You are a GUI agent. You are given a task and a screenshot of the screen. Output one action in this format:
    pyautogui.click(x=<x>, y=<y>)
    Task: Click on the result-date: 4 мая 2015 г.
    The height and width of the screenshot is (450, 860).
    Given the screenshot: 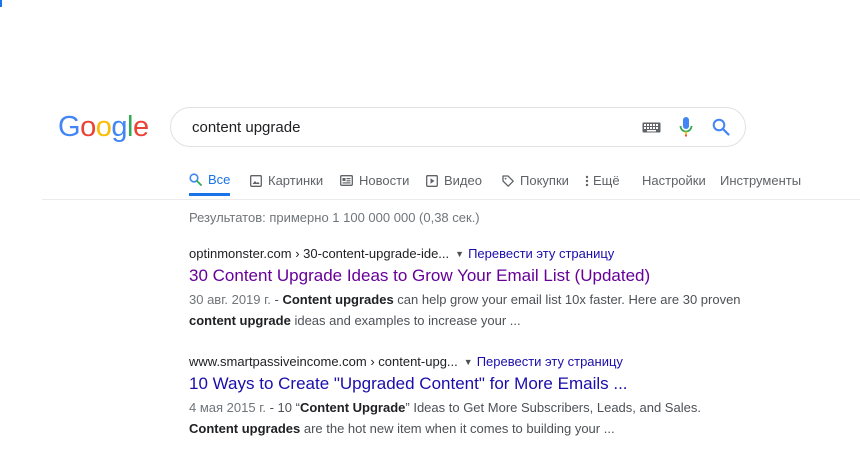 What is the action you would take?
    pyautogui.click(x=227, y=407)
    